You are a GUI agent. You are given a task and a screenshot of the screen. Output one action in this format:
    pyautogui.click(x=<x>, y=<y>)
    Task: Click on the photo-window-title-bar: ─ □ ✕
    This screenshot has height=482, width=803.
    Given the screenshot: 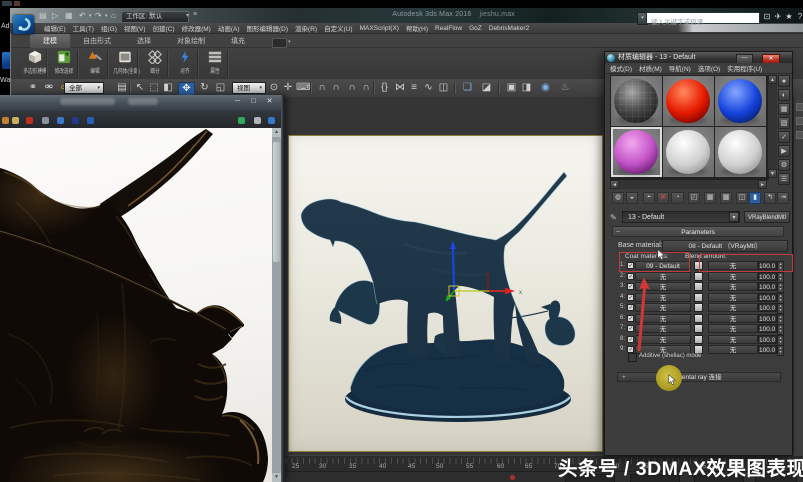 What is the action you would take?
    pyautogui.click(x=142, y=103)
    